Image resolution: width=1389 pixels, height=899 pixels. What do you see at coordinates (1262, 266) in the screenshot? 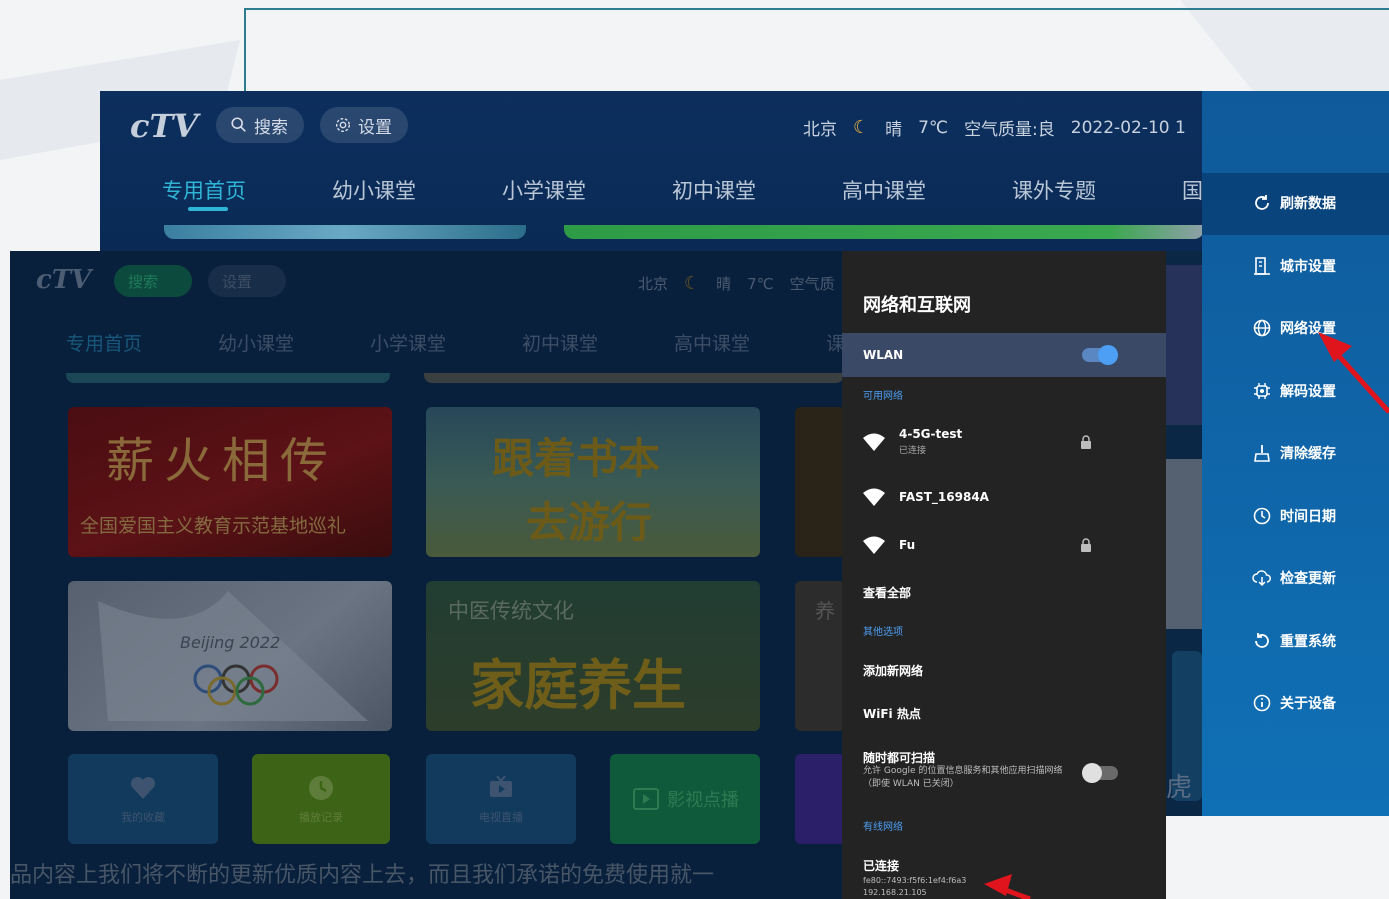
I see `building-icon` at bounding box center [1262, 266].